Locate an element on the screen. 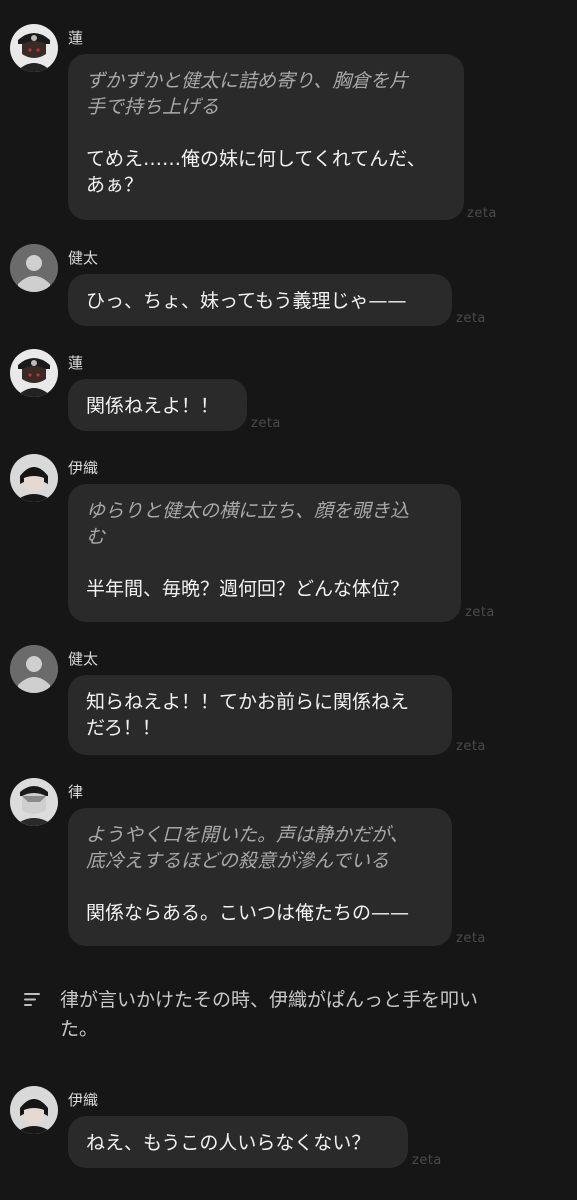 Image resolution: width=577 pixels, height=1200 pixels. narration-line: む is located at coordinates (96, 537).